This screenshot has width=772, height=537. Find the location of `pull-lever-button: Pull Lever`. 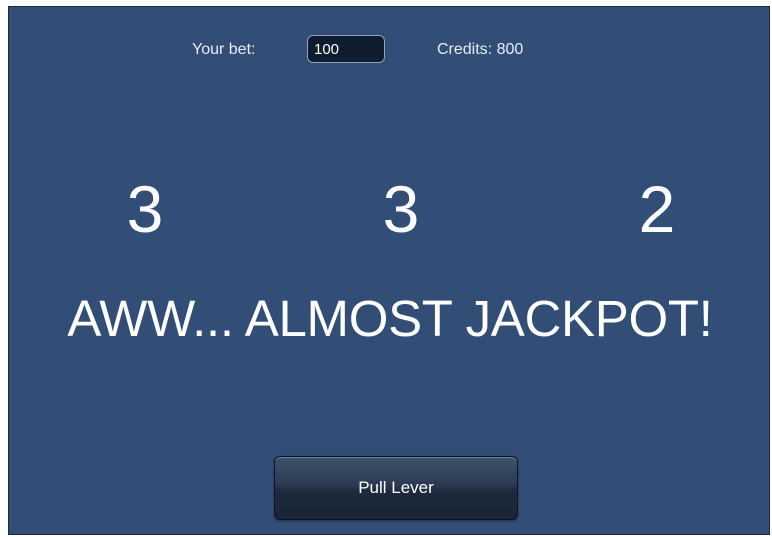

pull-lever-button: Pull Lever is located at coordinates (396, 488).